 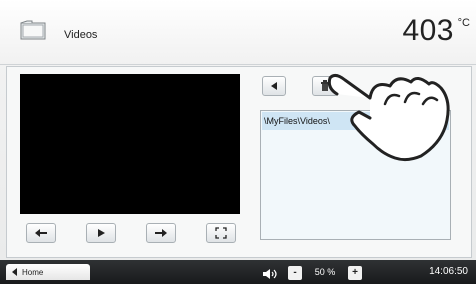 What do you see at coordinates (14, 272) in the screenshot?
I see `home-arrow-icon` at bounding box center [14, 272].